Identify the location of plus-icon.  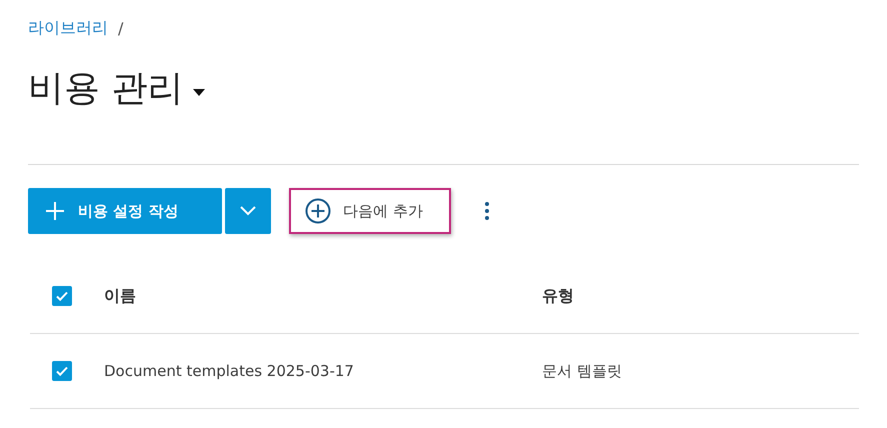
(55, 211).